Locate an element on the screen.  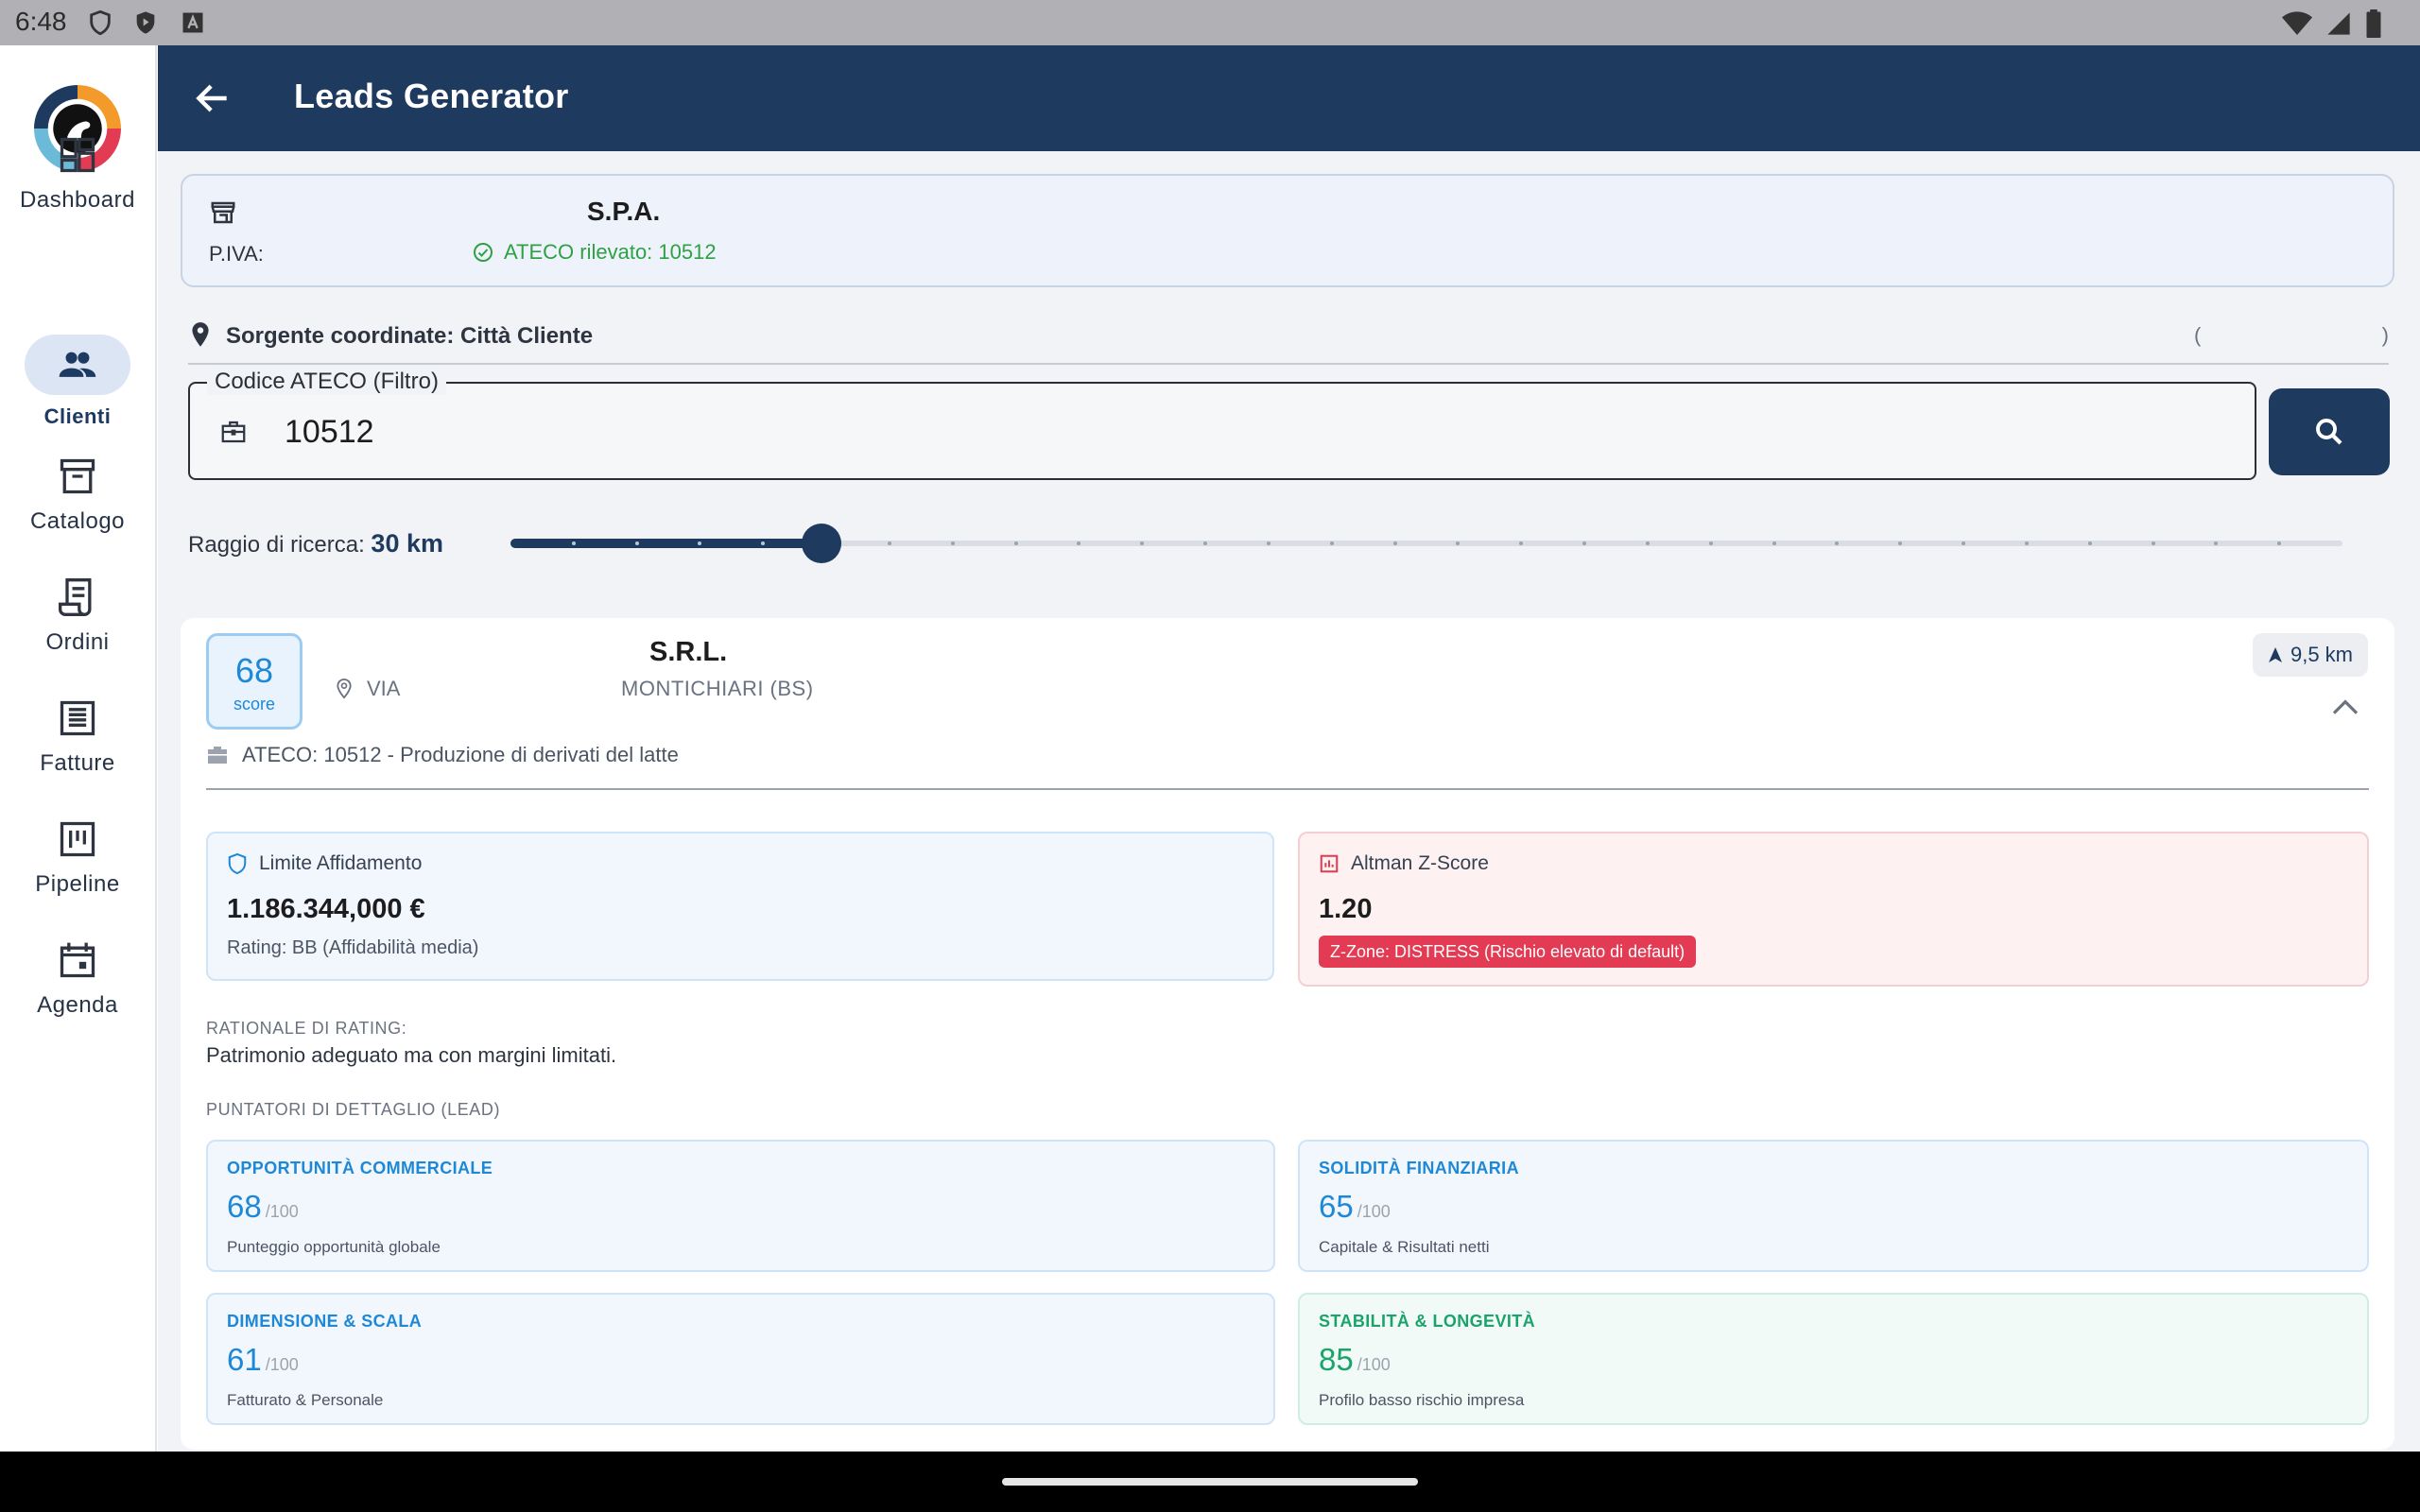
page-title: Leads Generator is located at coordinates (431, 96).